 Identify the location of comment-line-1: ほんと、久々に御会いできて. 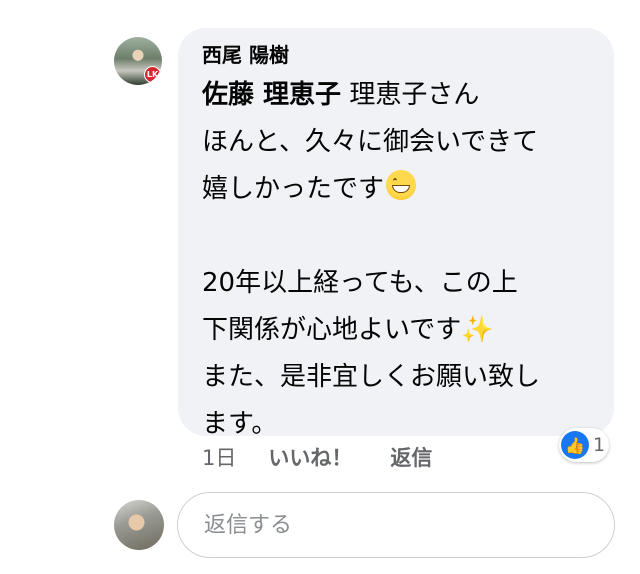
(370, 142).